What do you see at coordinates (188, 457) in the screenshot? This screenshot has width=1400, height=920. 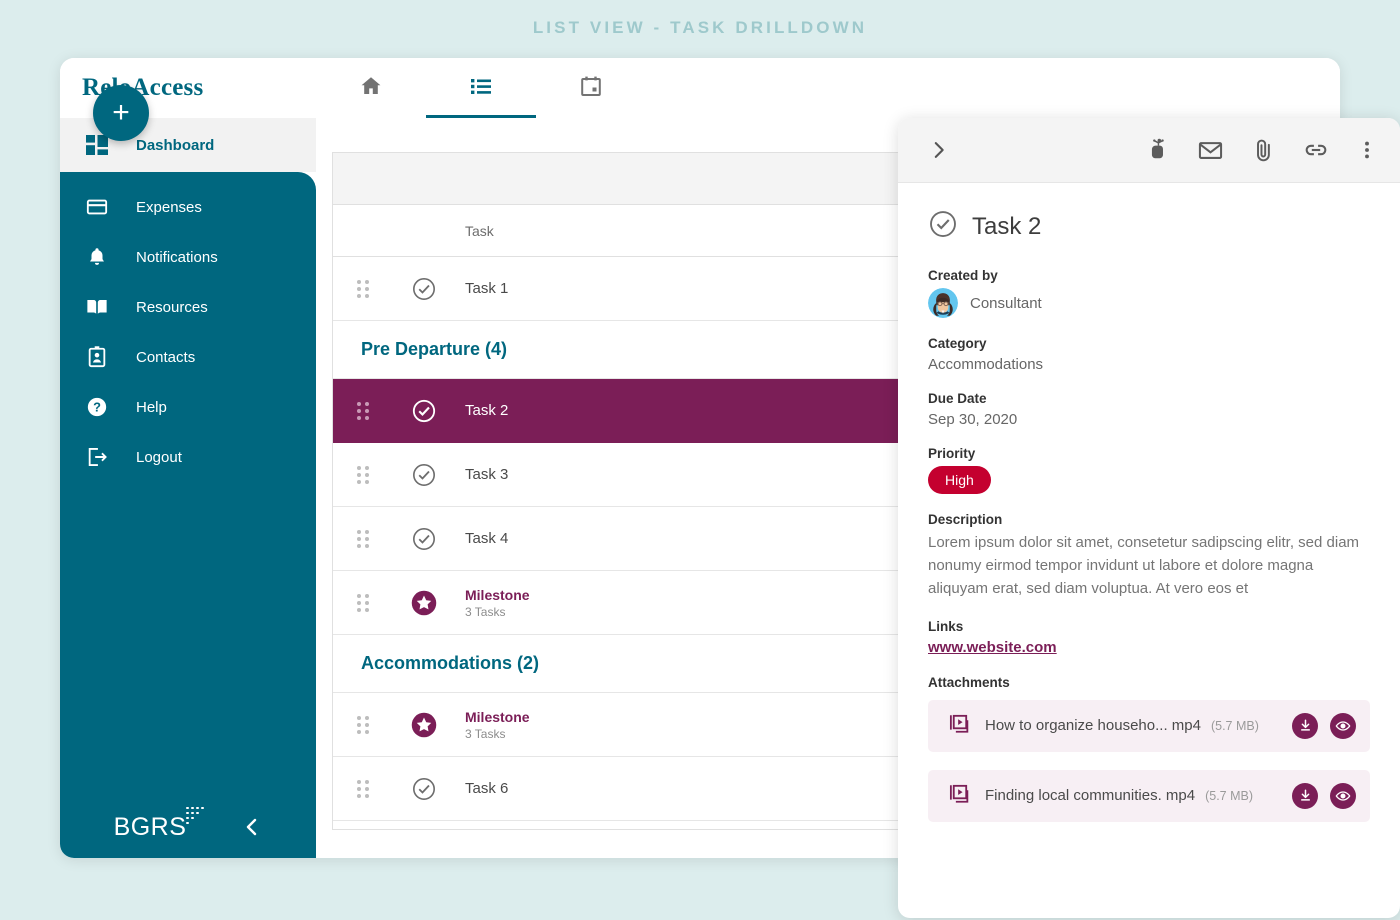 I see `sidebar-item-logout: Logout` at bounding box center [188, 457].